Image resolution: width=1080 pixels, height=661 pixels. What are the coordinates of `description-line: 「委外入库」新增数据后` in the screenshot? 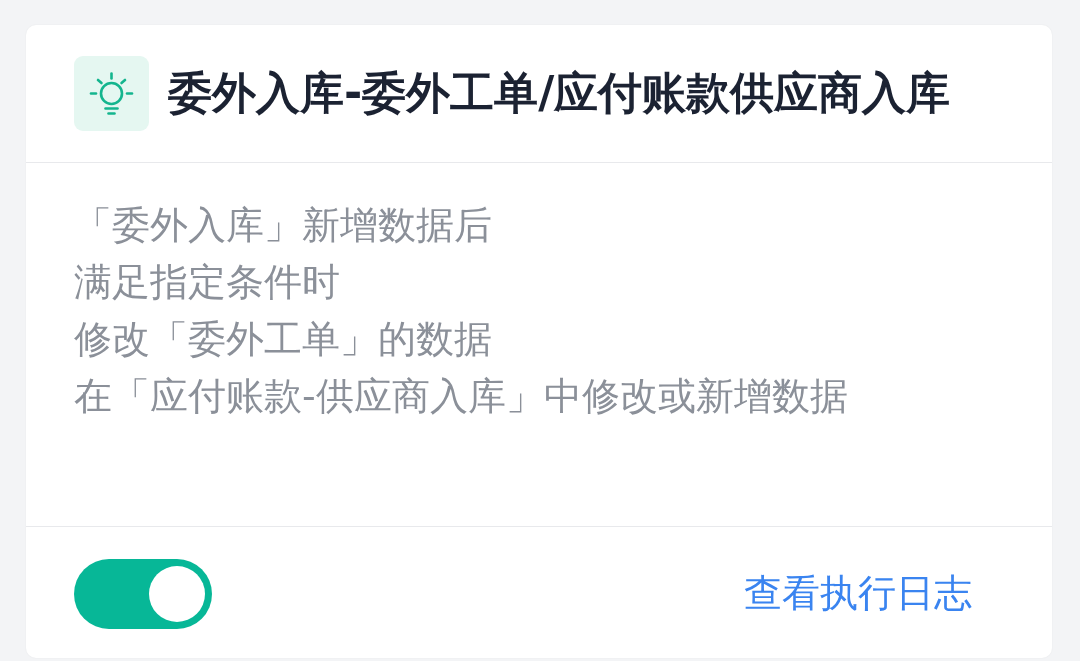 It's located at (283, 225).